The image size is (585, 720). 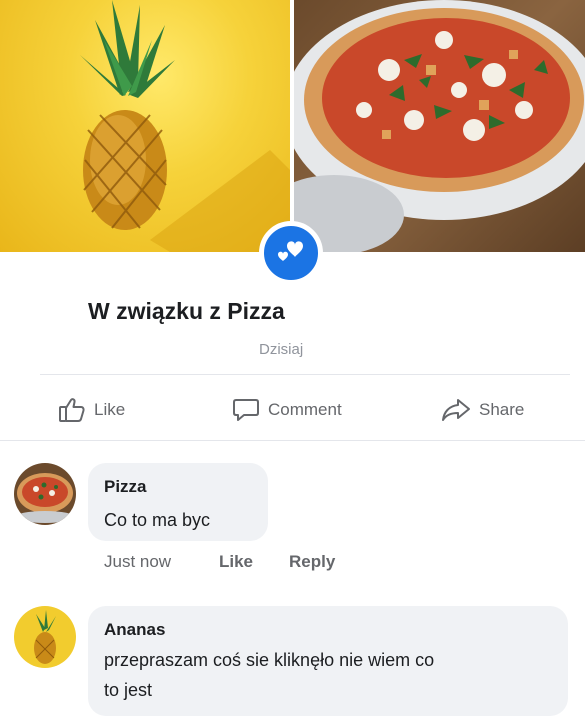 What do you see at coordinates (291, 253) in the screenshot?
I see `hearts-icon` at bounding box center [291, 253].